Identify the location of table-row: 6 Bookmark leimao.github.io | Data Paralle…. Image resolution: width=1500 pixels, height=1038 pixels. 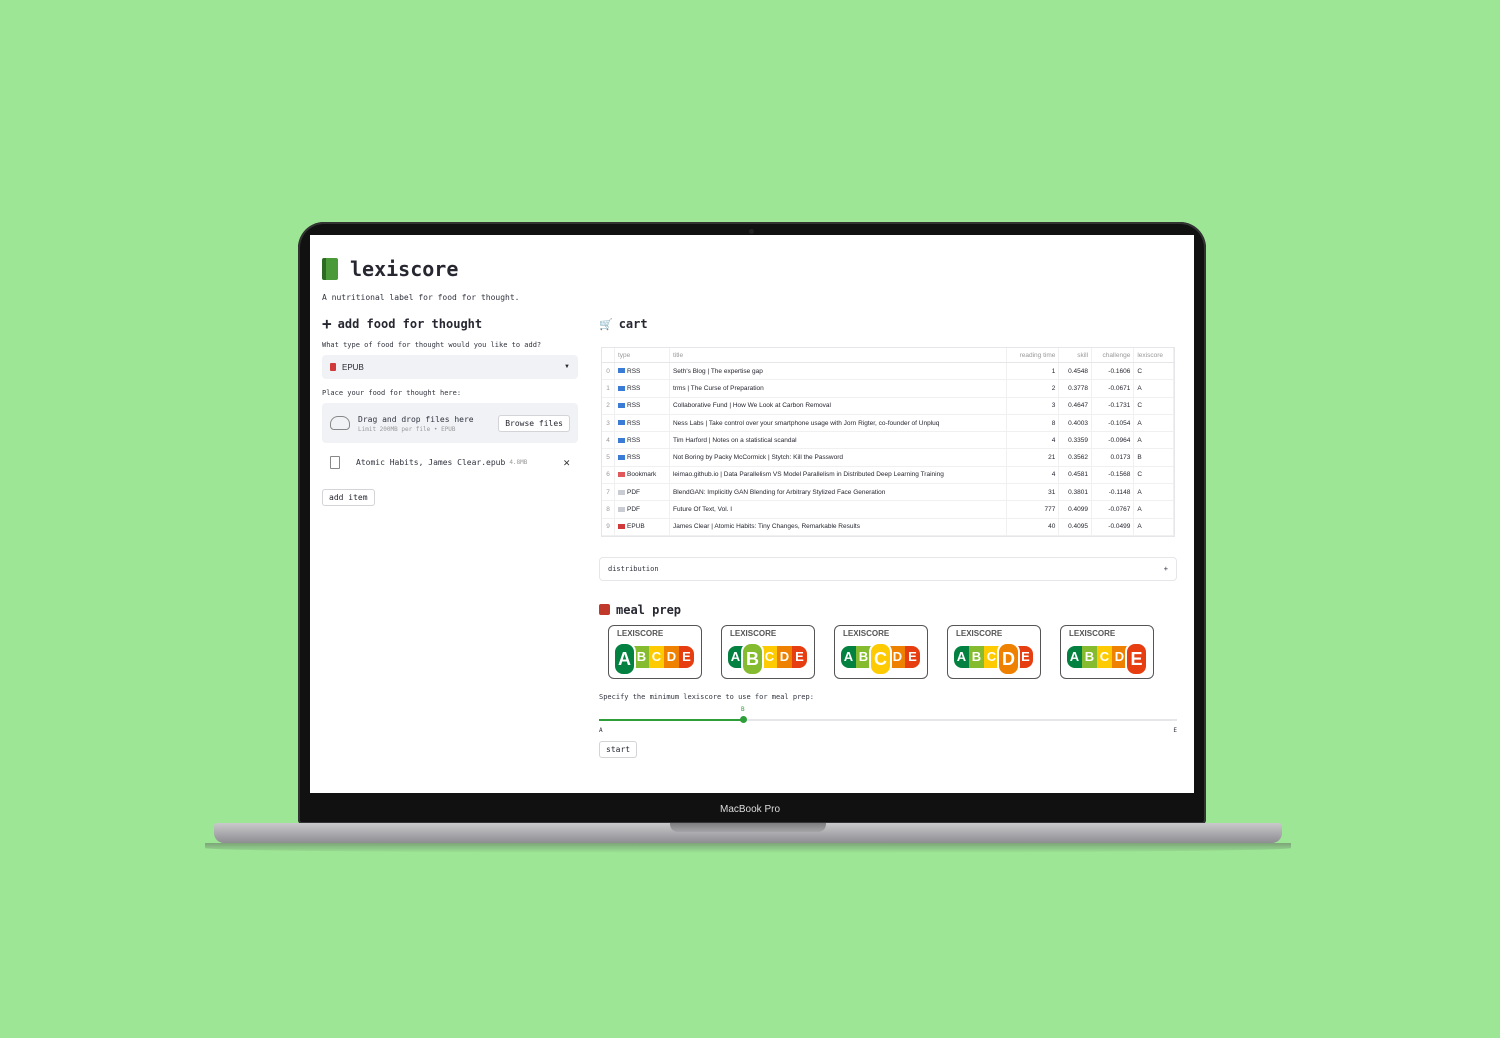
(888, 475).